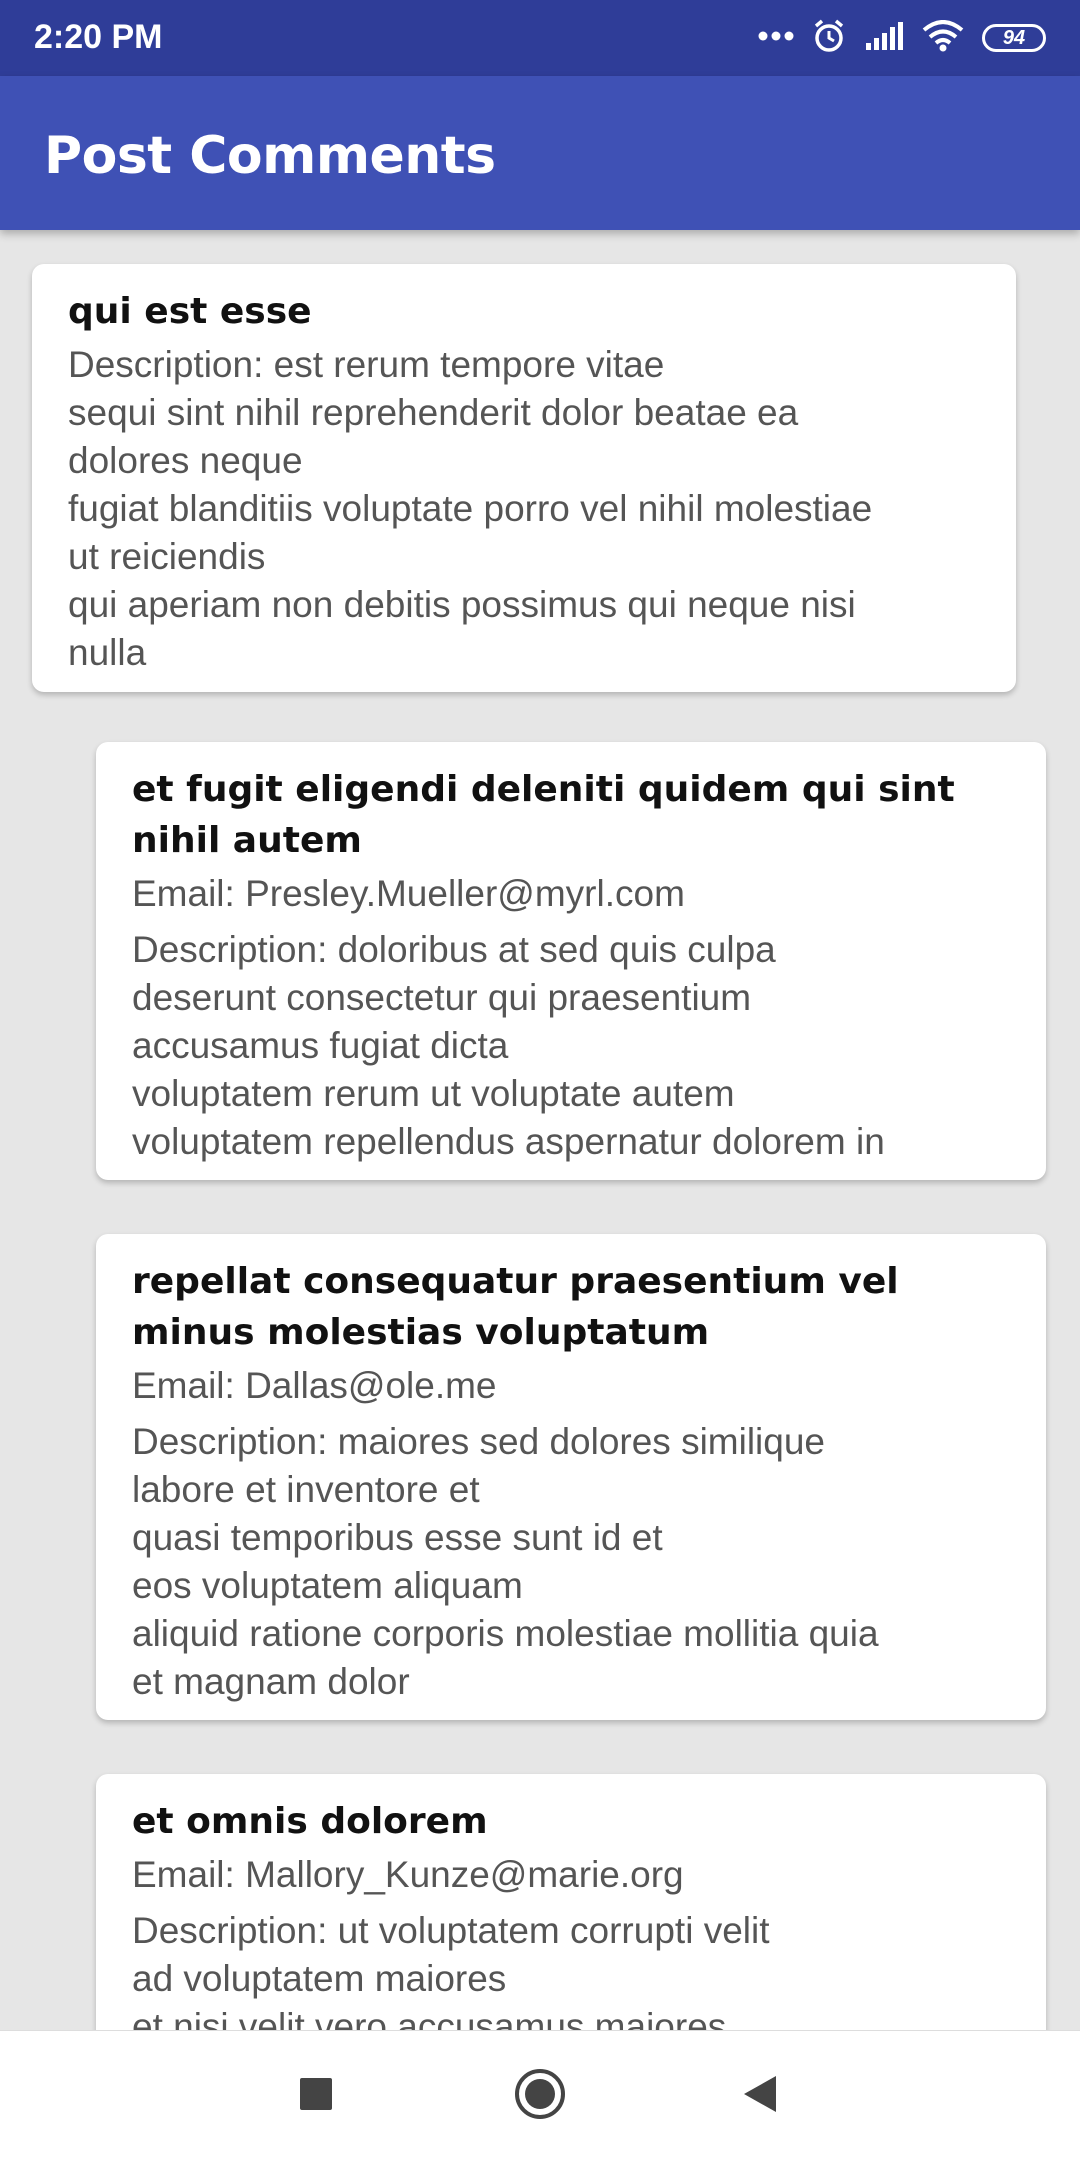  I want to click on status-time: 2:20 PM, so click(98, 37).